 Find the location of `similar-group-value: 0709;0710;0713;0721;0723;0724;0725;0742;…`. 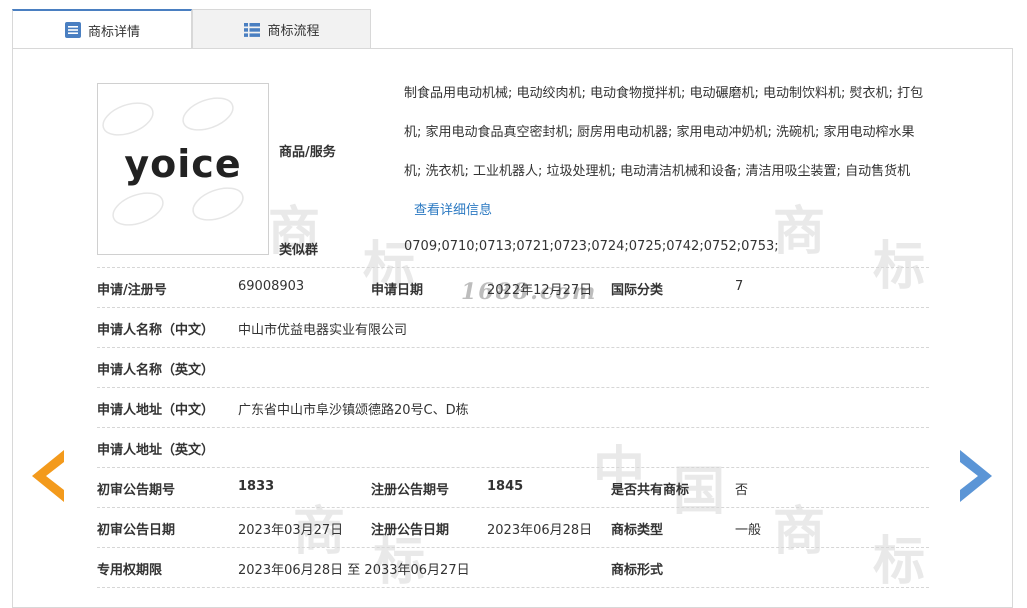

similar-group-value: 0709;0710;0713;0721;0723;0724;0725;0742;… is located at coordinates (591, 246).